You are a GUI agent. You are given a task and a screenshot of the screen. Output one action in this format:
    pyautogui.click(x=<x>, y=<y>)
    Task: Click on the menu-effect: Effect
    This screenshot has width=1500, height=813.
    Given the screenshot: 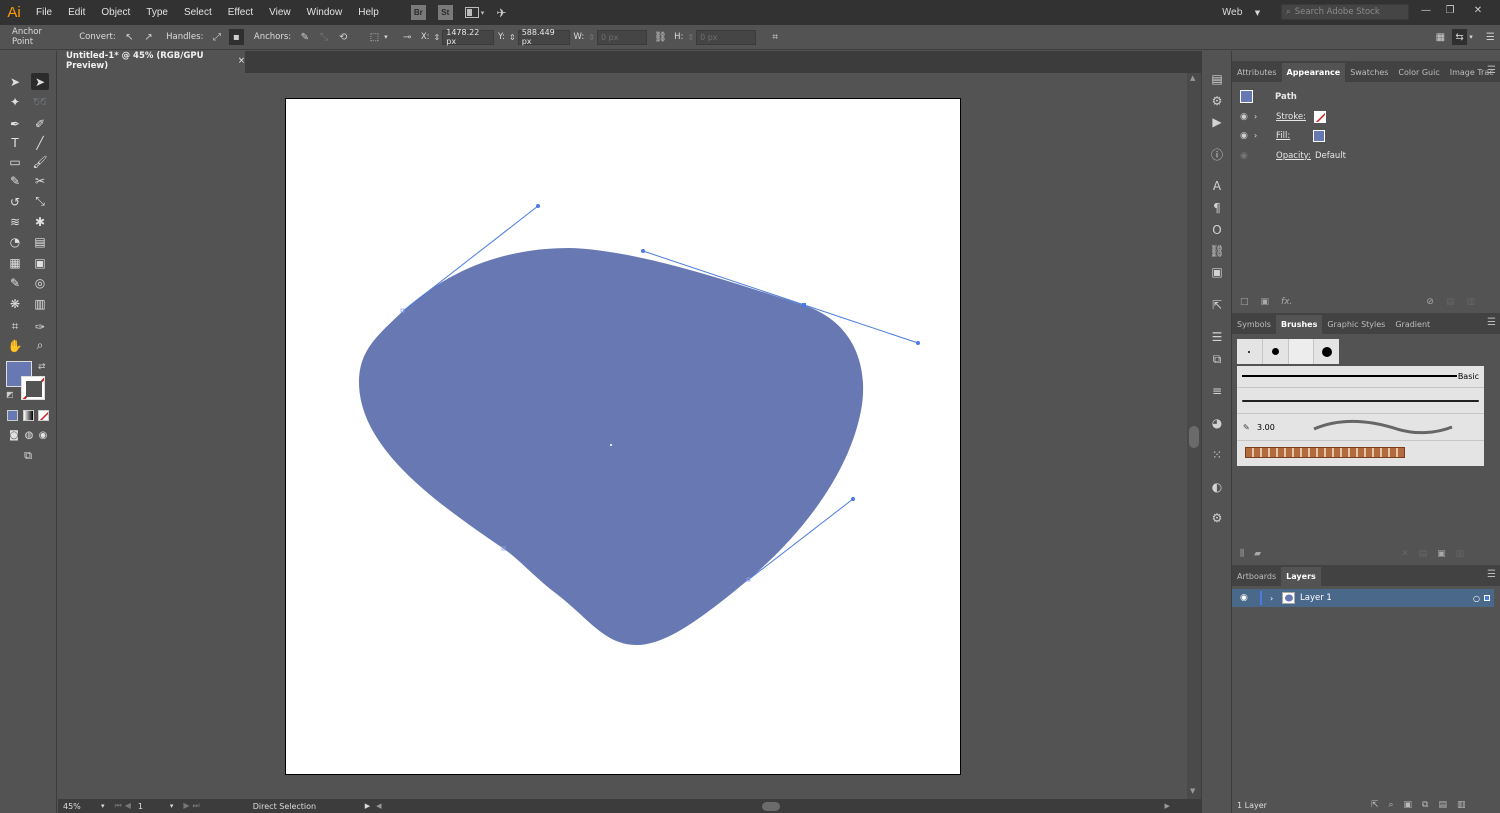 What is the action you would take?
    pyautogui.click(x=240, y=12)
    